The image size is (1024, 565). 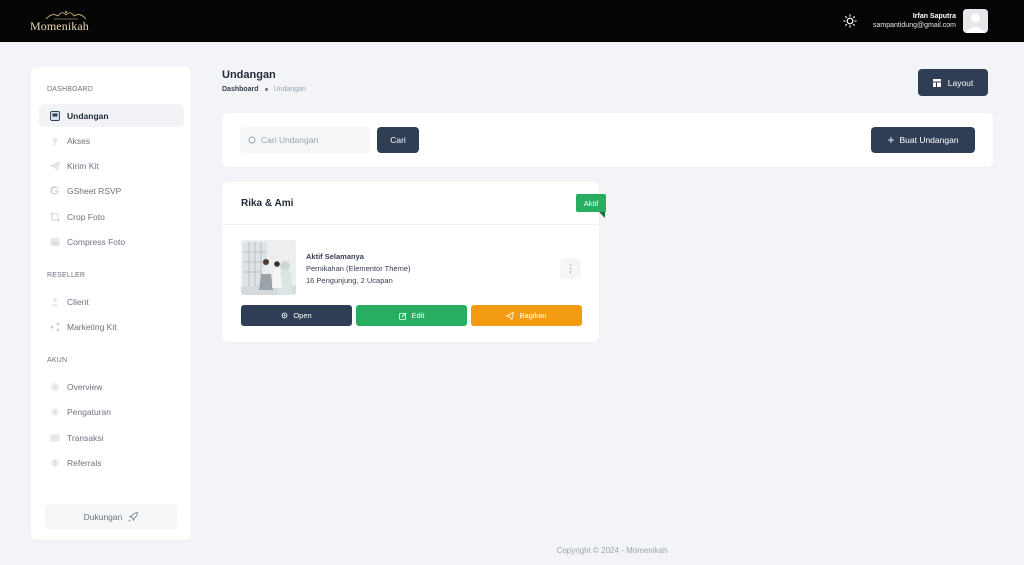 I want to click on sidebar-item-label: Pengaturan, so click(x=89, y=411).